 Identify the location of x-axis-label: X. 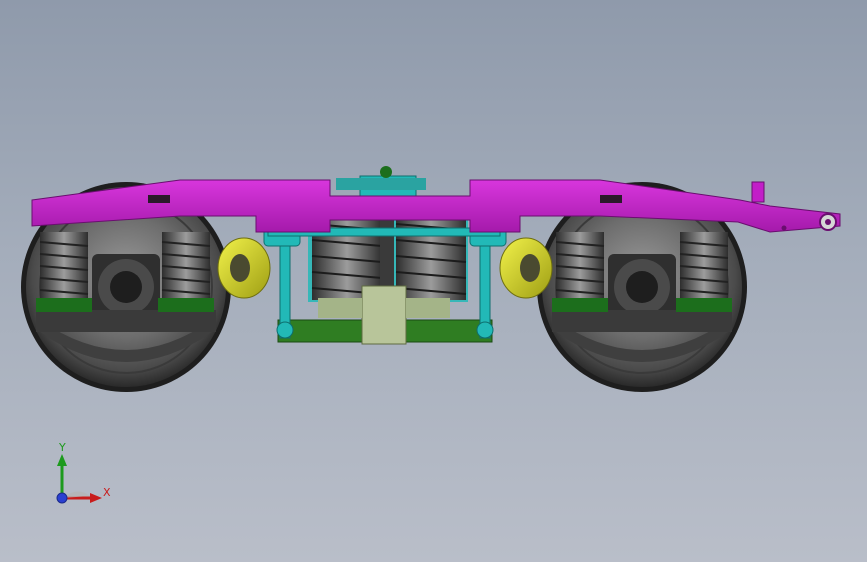
(107, 492).